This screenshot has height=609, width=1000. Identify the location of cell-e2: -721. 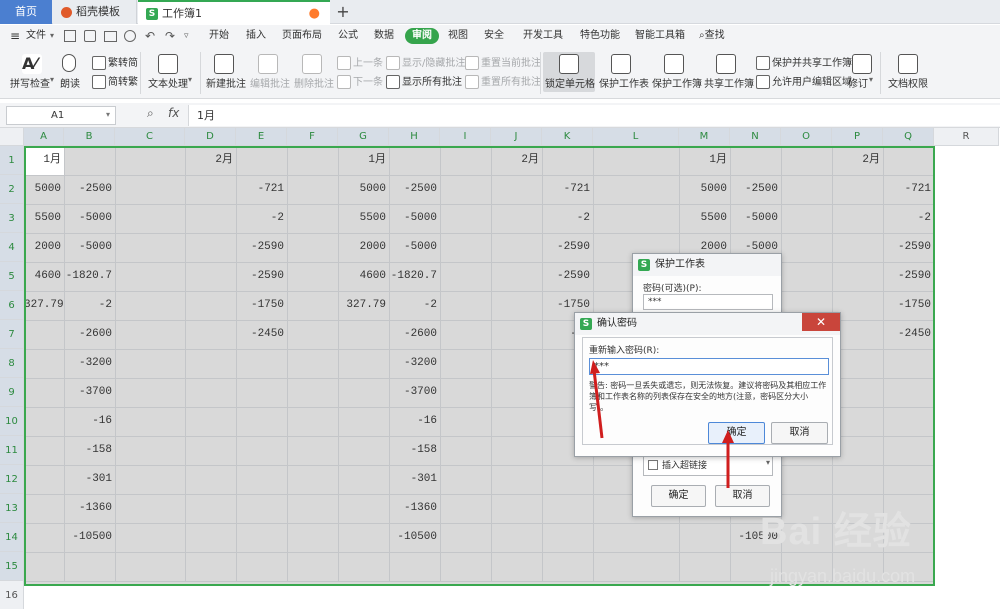
(261, 189).